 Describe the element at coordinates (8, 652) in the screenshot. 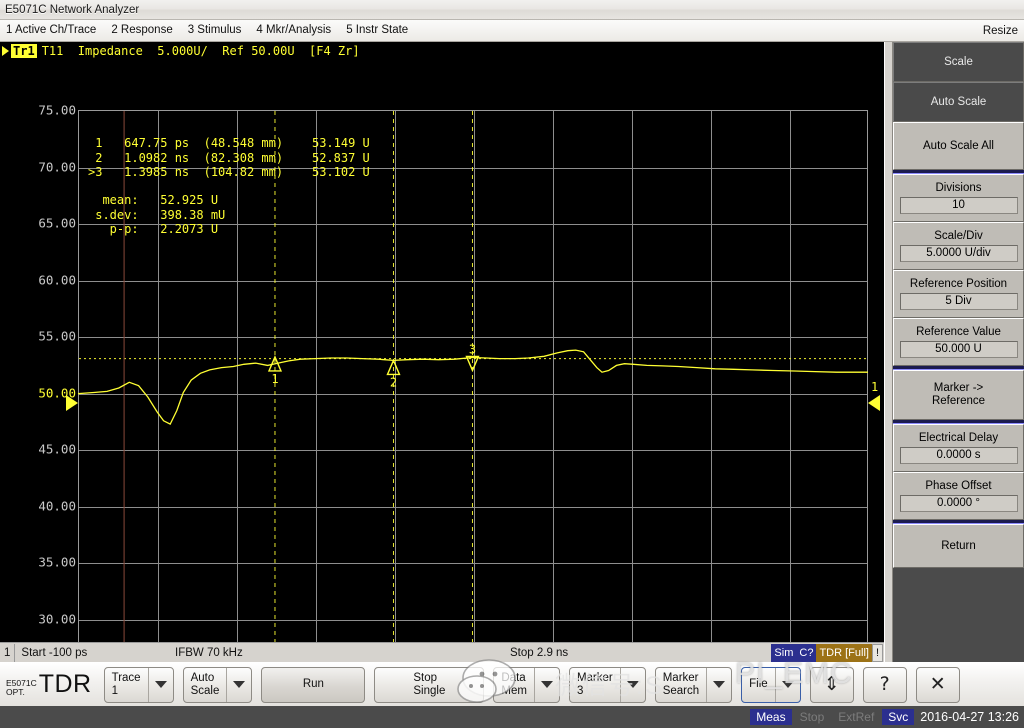

I see `status-channel: 1` at that location.